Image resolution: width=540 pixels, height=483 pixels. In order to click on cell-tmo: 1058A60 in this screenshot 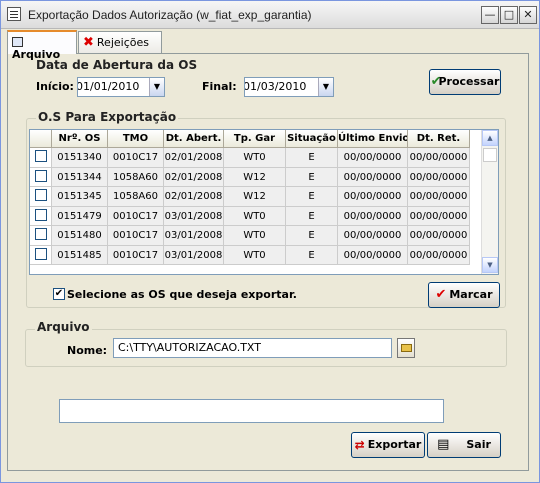, I will do `click(136, 177)`.